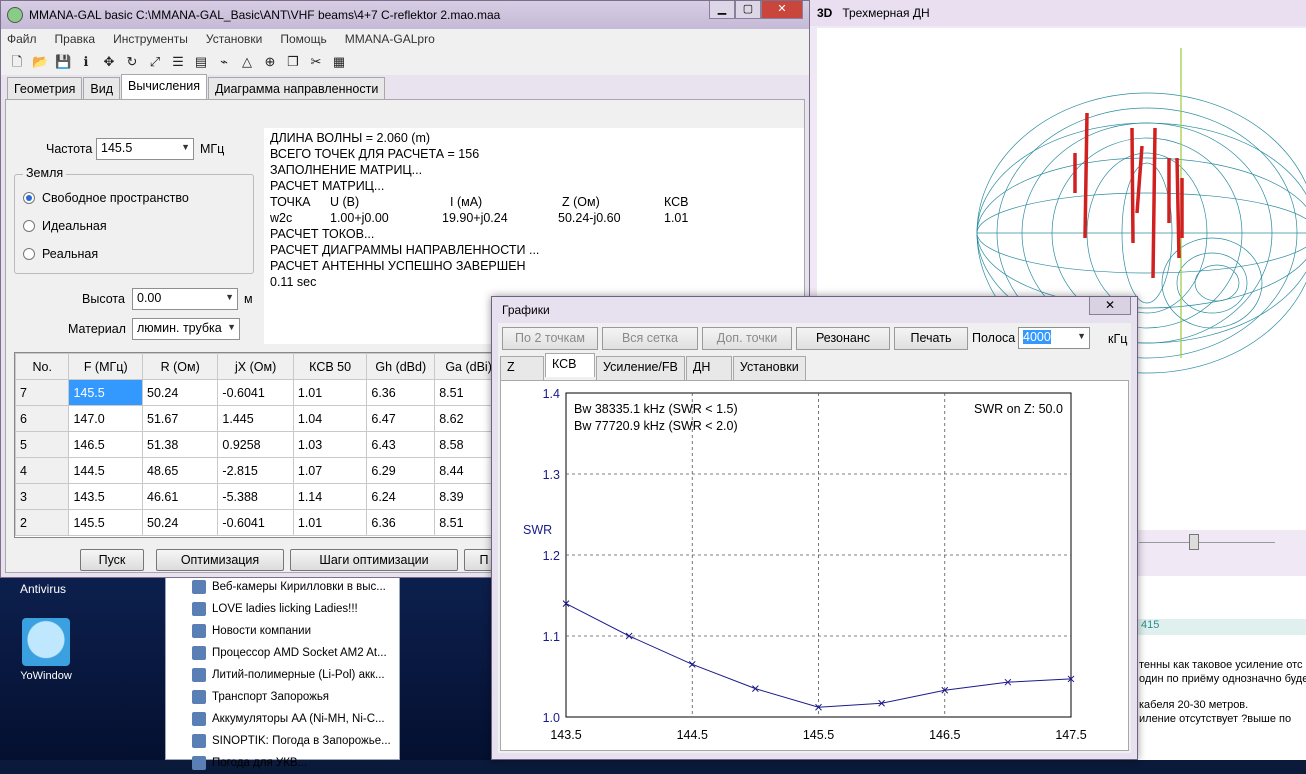 Image resolution: width=1306 pixels, height=774 pixels. Describe the element at coordinates (22, 39) in the screenshot. I see `menu-file: Файл` at that location.